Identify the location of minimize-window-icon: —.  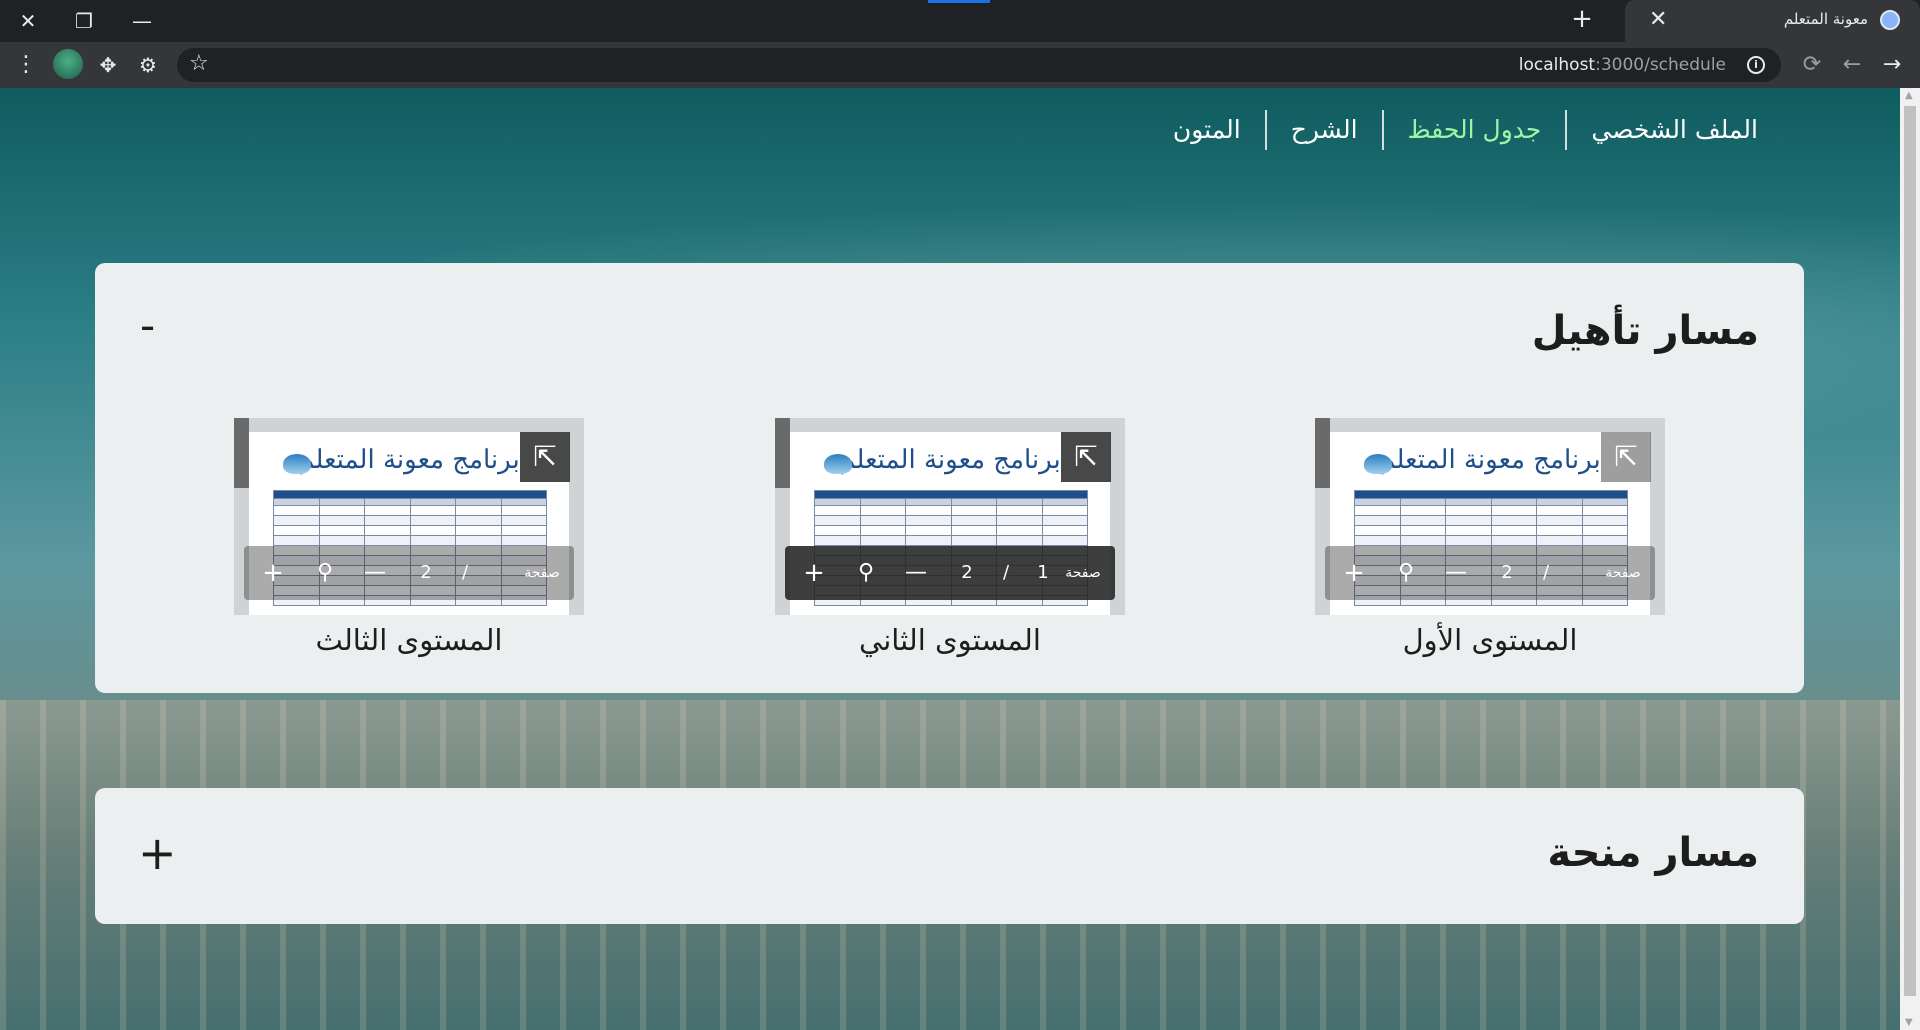
(142, 21).